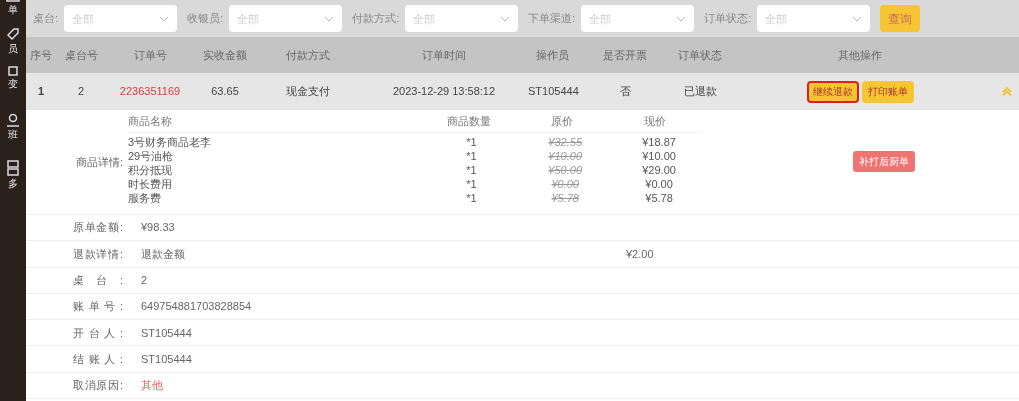 The image size is (1019, 401). What do you see at coordinates (98, 280) in the screenshot?
I see `field-label: 桌台:` at bounding box center [98, 280].